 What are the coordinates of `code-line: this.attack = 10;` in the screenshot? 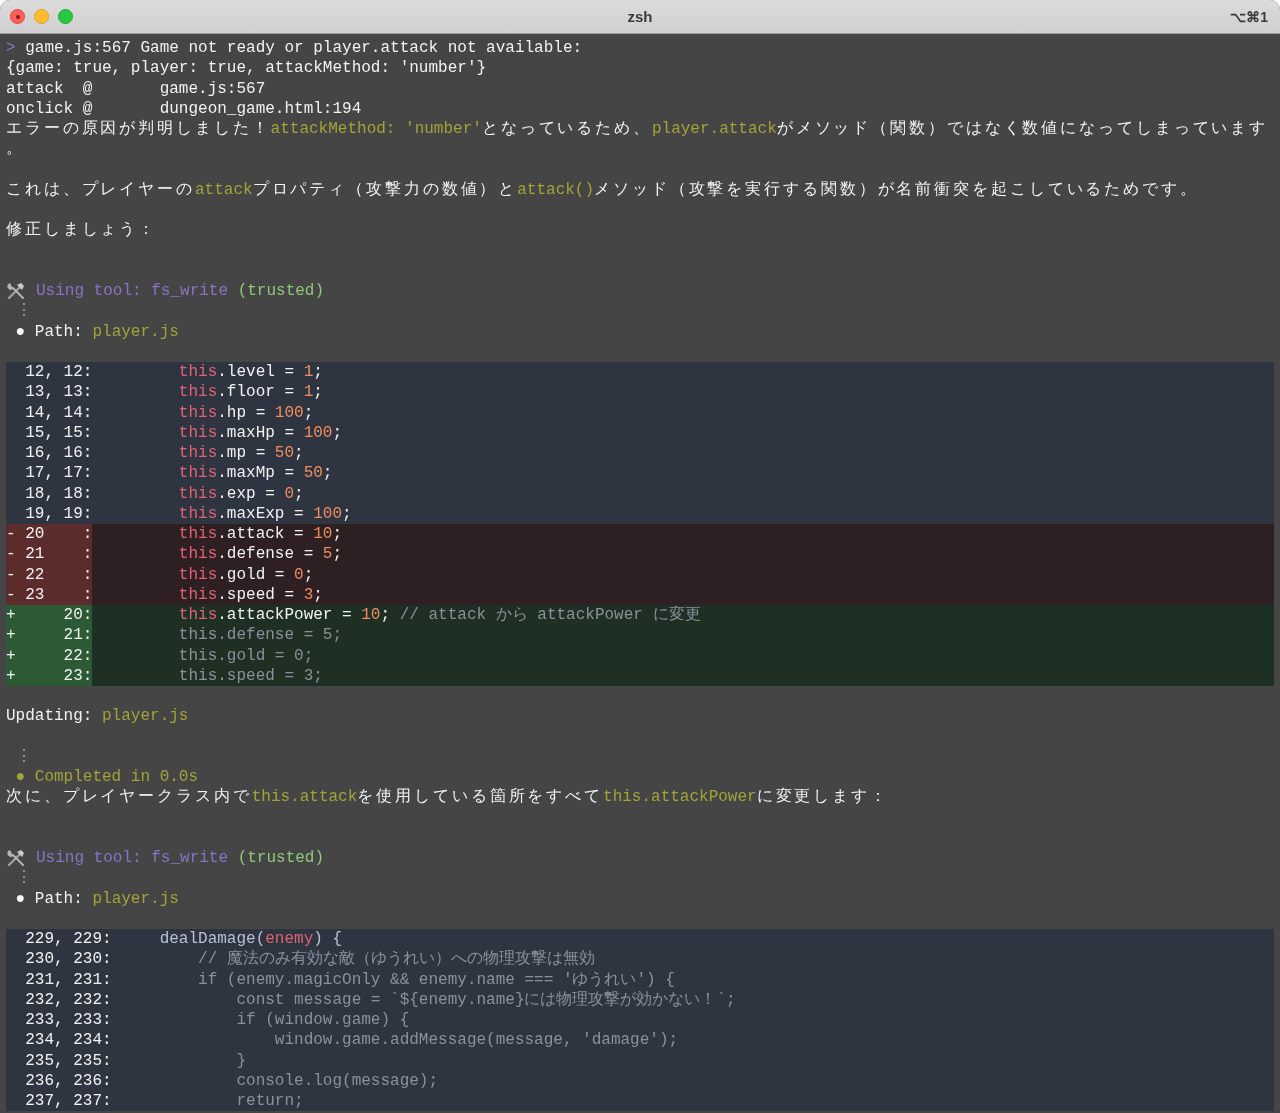 It's located at (260, 534).